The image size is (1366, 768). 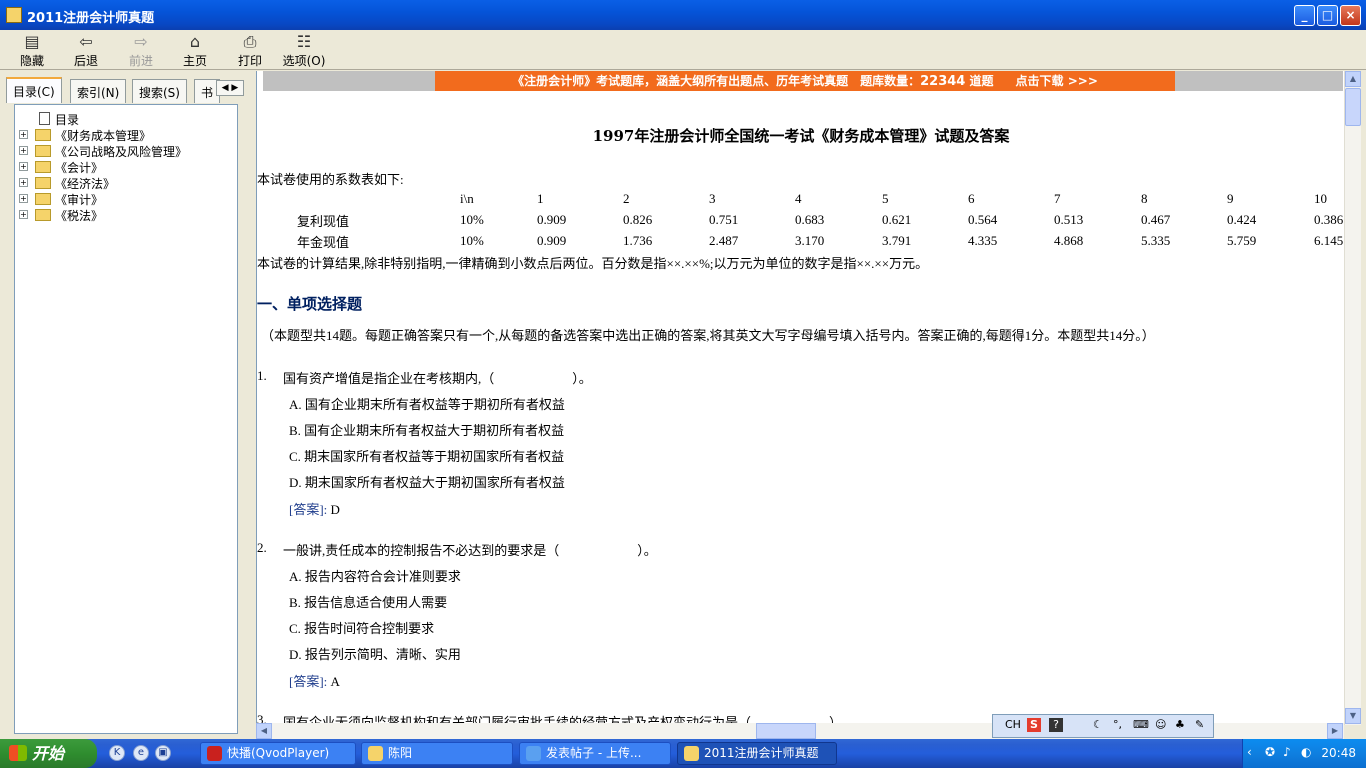 What do you see at coordinates (1304, 15) in the screenshot?
I see `minimize-button: _` at bounding box center [1304, 15].